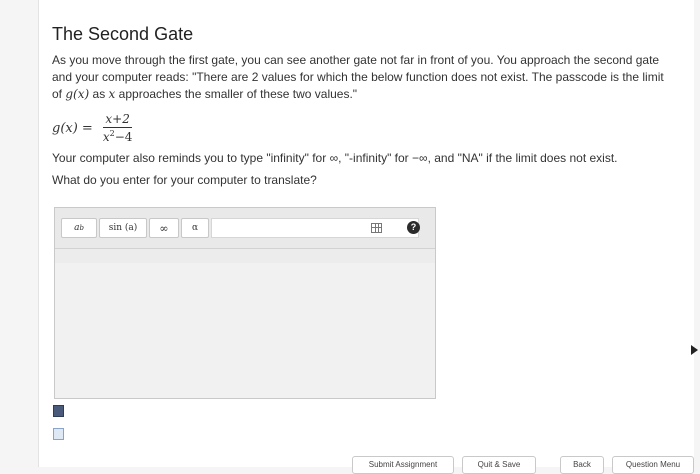 The width and height of the screenshot is (700, 474). Describe the element at coordinates (334, 158) in the screenshot. I see `infinity-symbol: ∞` at that location.